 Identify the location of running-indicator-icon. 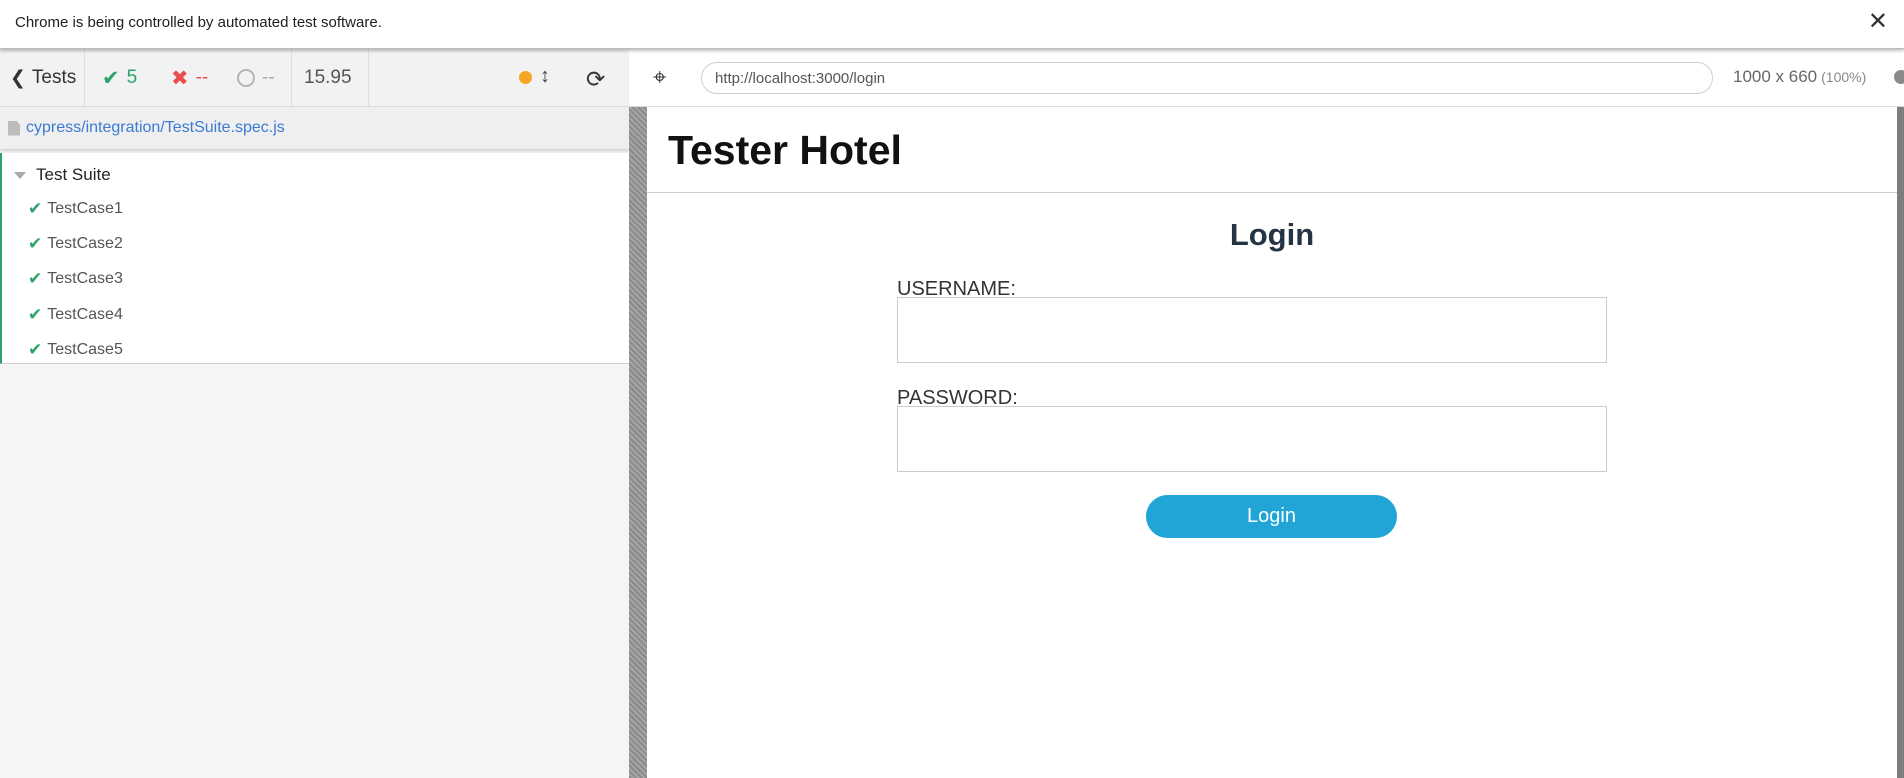
(525, 77).